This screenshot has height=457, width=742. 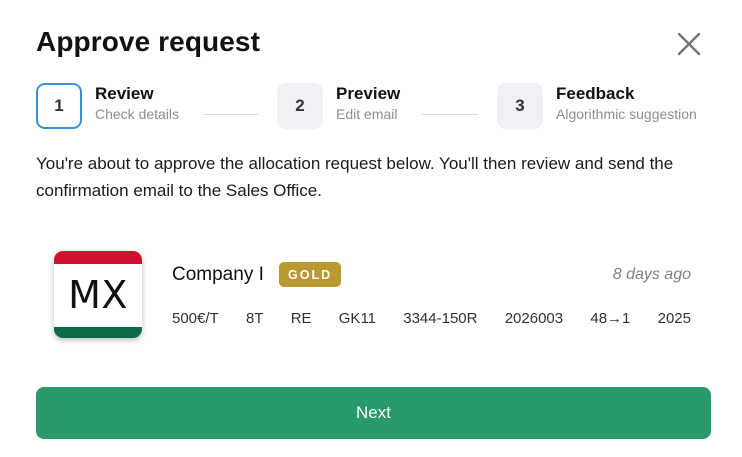 I want to click on detail-year: 2025, so click(x=674, y=318).